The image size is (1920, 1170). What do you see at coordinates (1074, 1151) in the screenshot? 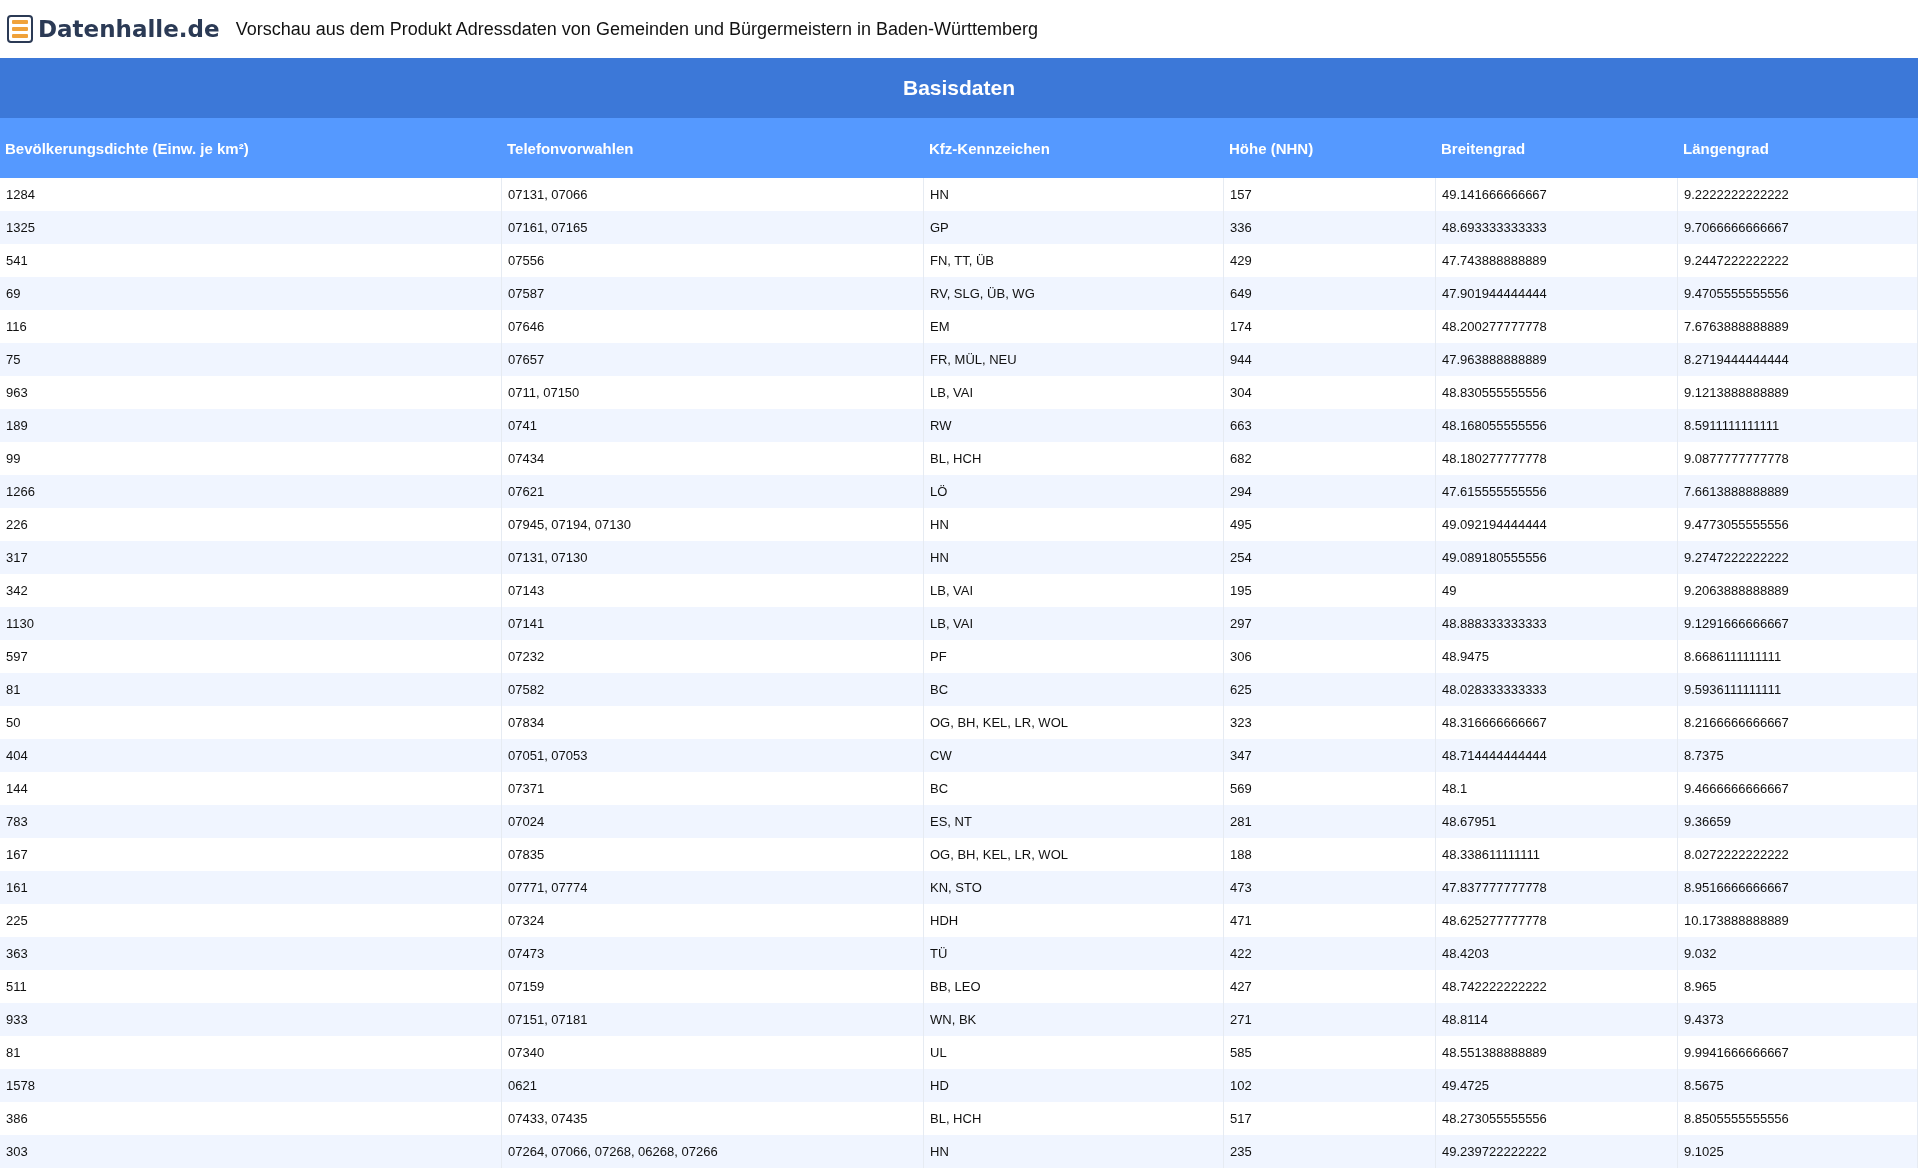
I see `table-cell: HN` at bounding box center [1074, 1151].